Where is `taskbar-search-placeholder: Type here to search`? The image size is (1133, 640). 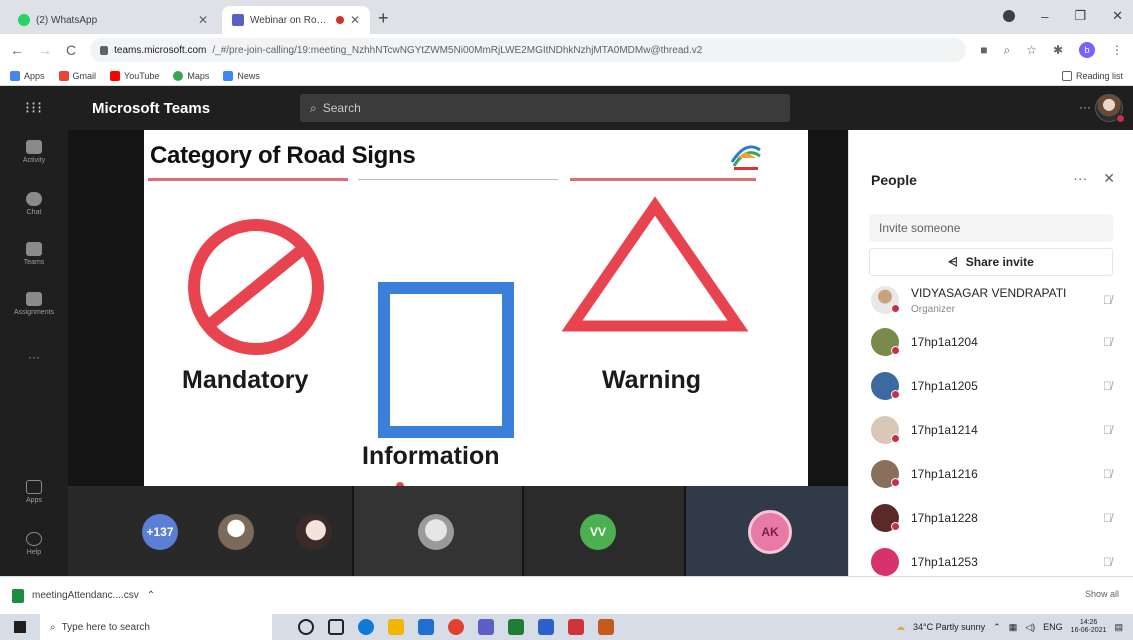 taskbar-search-placeholder: Type here to search is located at coordinates (105, 627).